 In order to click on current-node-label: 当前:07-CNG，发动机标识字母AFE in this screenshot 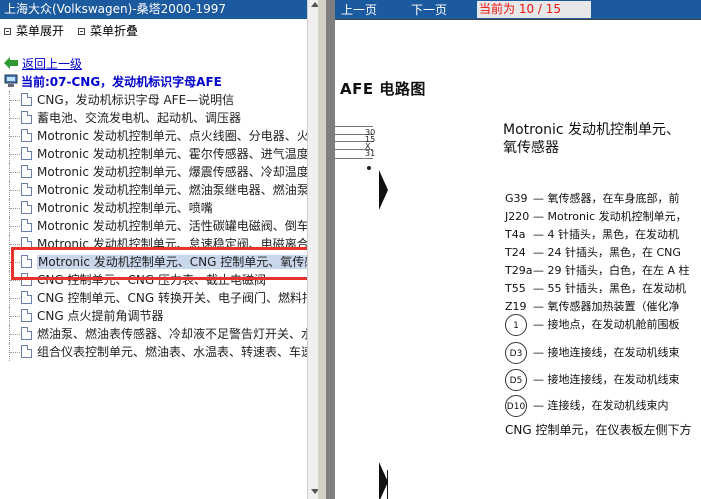, I will do `click(121, 81)`.